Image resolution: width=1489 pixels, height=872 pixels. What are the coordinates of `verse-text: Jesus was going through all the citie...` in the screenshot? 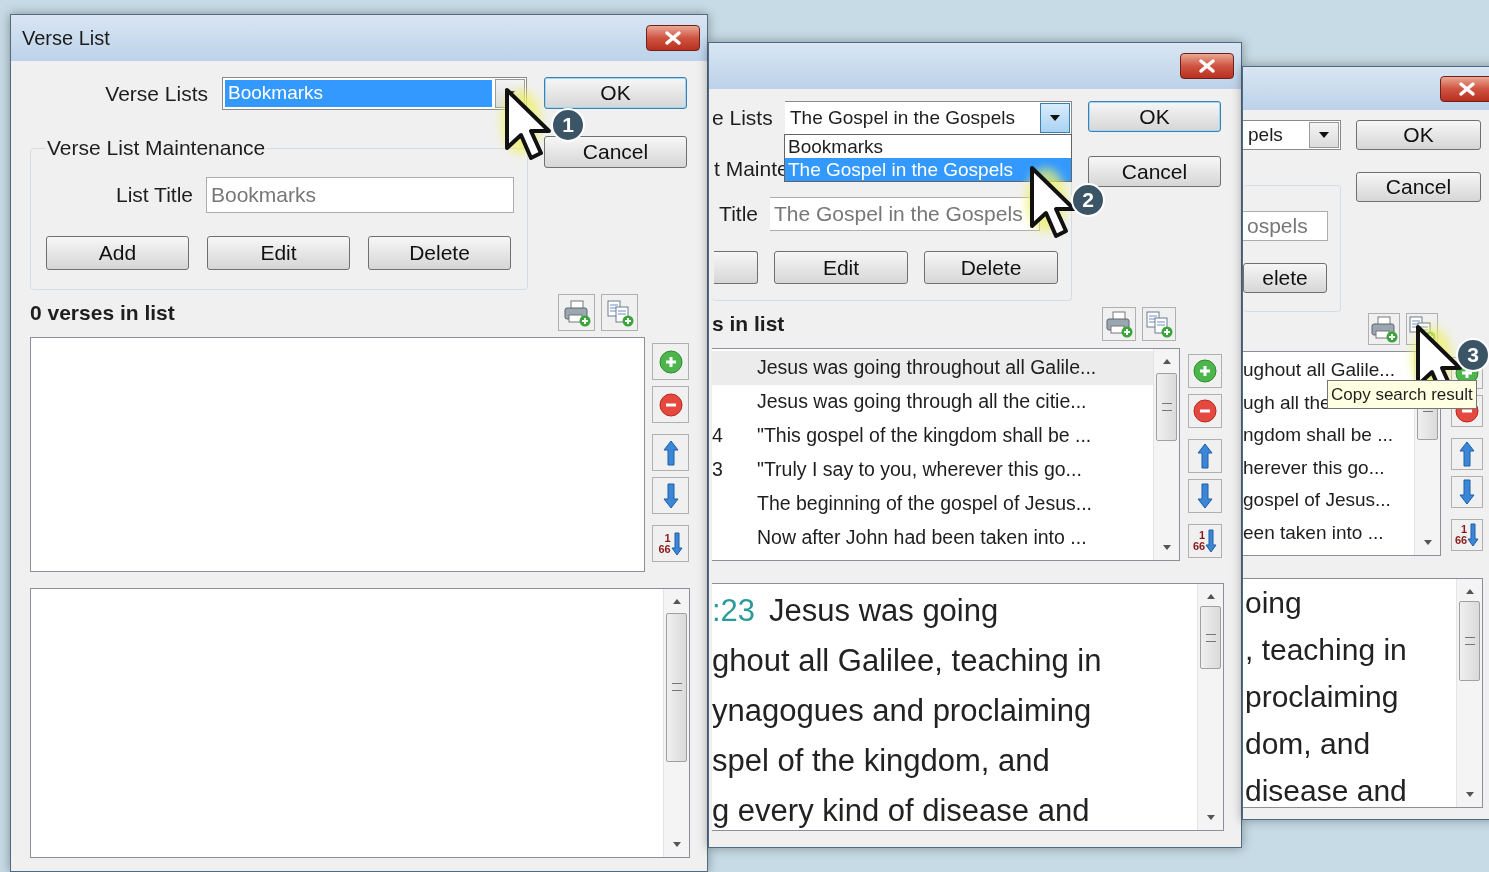 It's located at (922, 402).